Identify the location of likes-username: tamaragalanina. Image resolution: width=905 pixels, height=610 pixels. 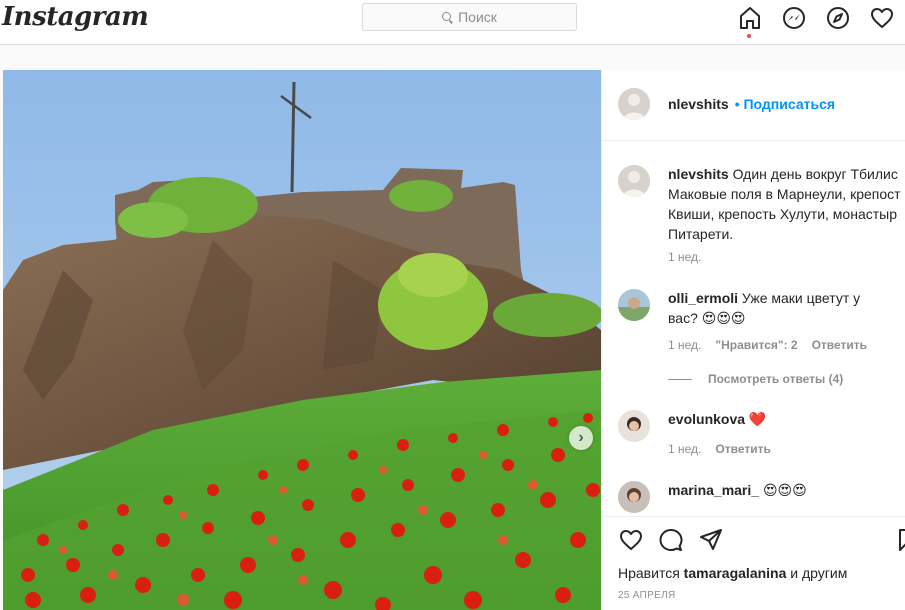
(735, 573).